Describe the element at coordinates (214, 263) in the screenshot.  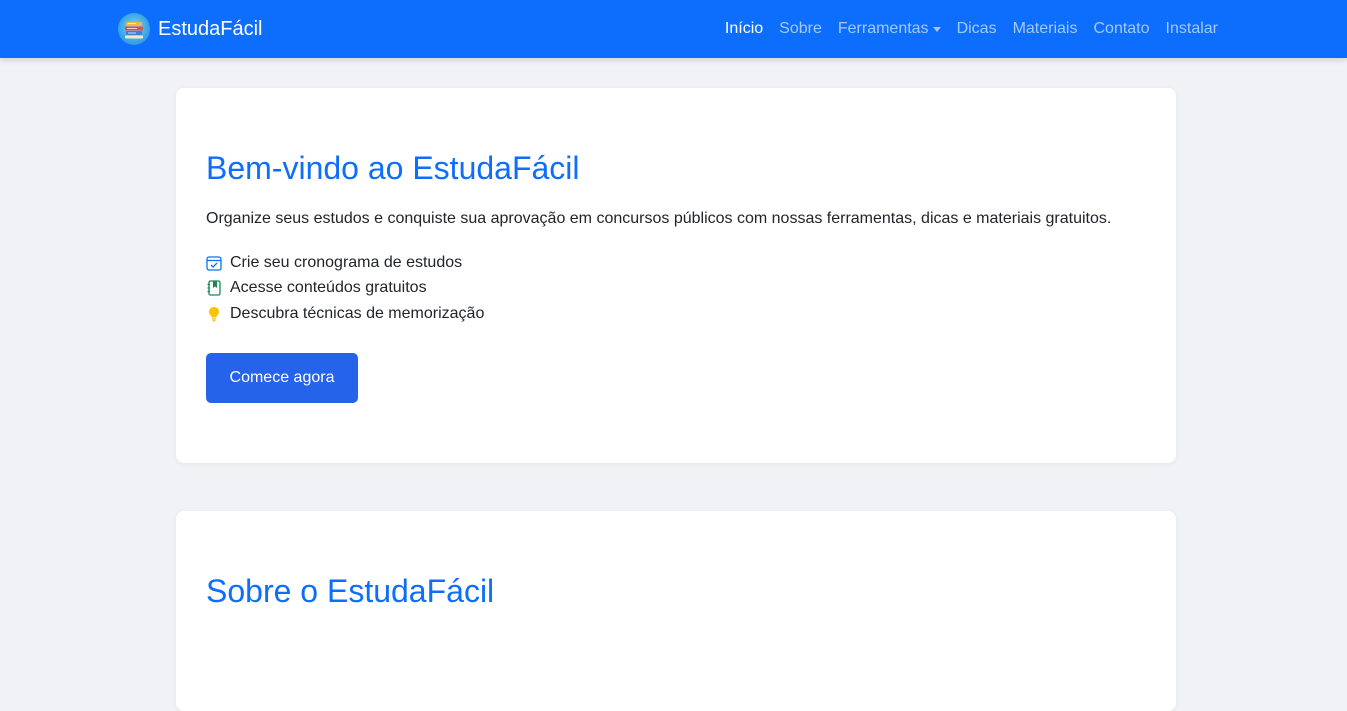
I see `calendar-check-icon` at that location.